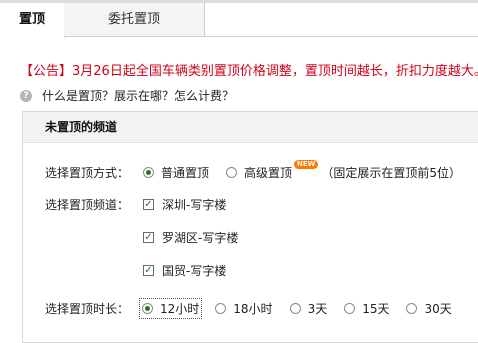 This screenshot has width=478, height=343. Describe the element at coordinates (317, 309) in the screenshot. I see `duration-3d-label: 3天` at that location.